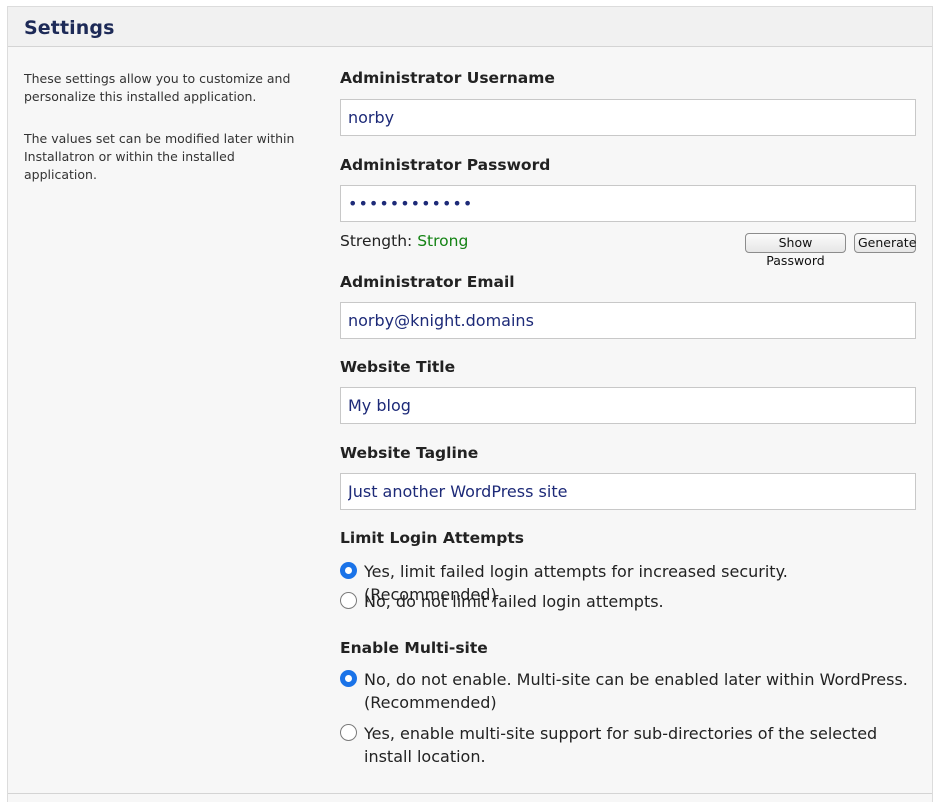  I want to click on multisite-no-radio, so click(348, 678).